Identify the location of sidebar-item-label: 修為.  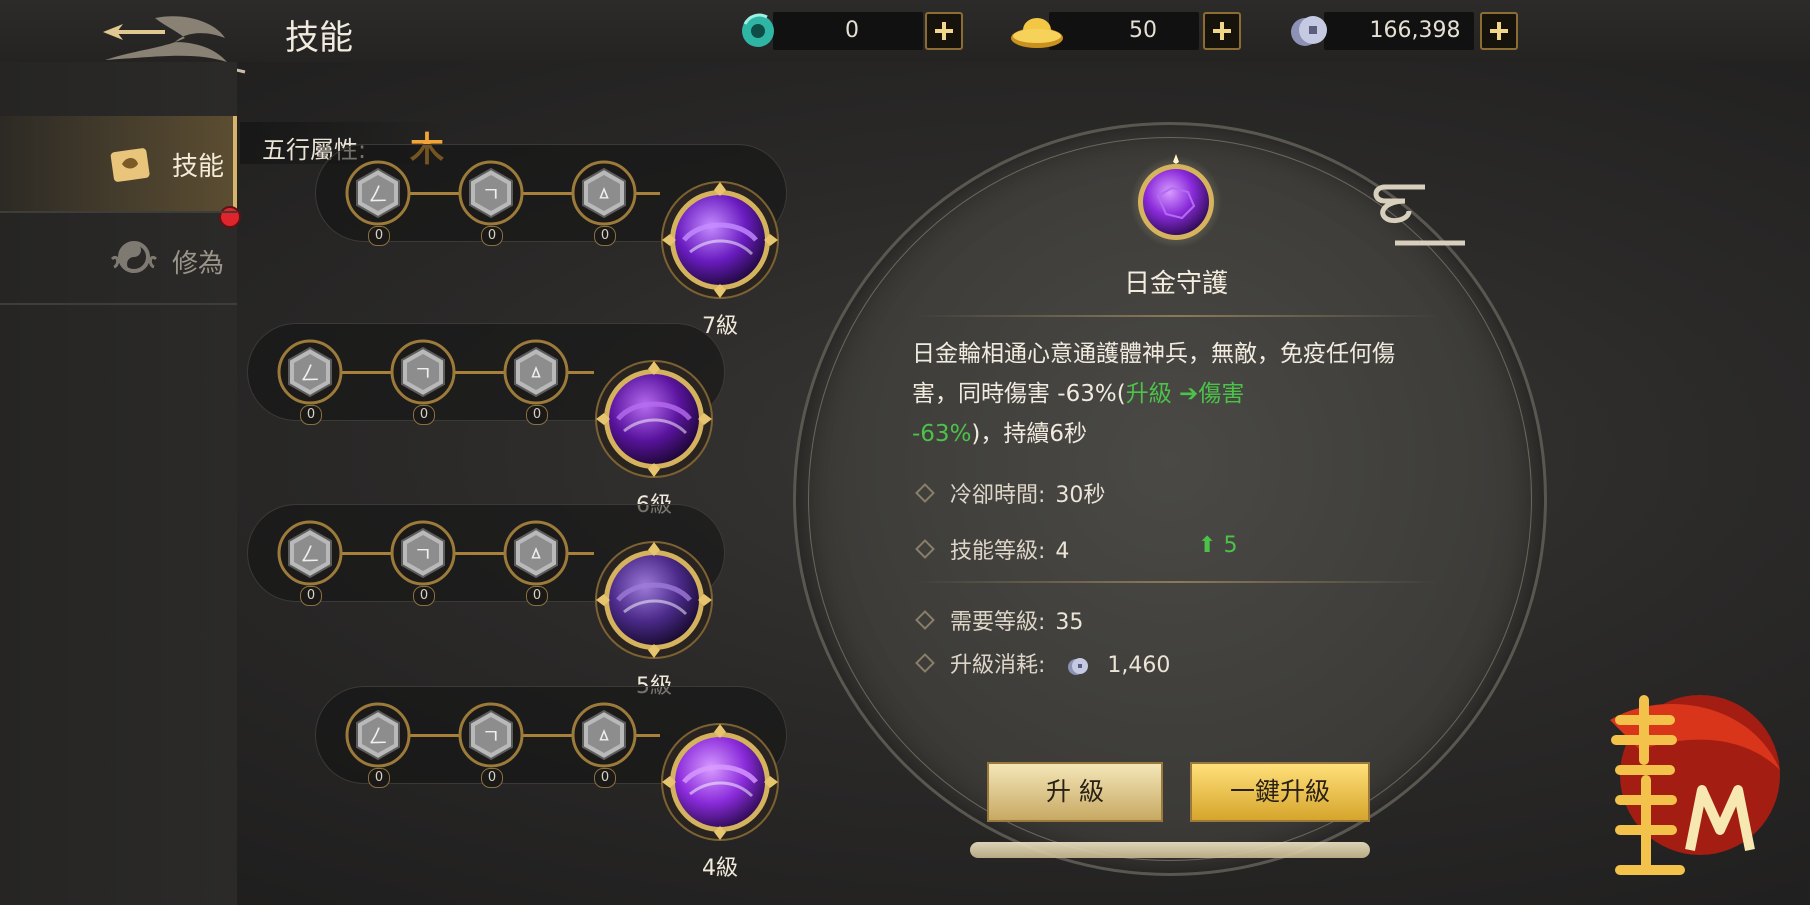
(198, 264).